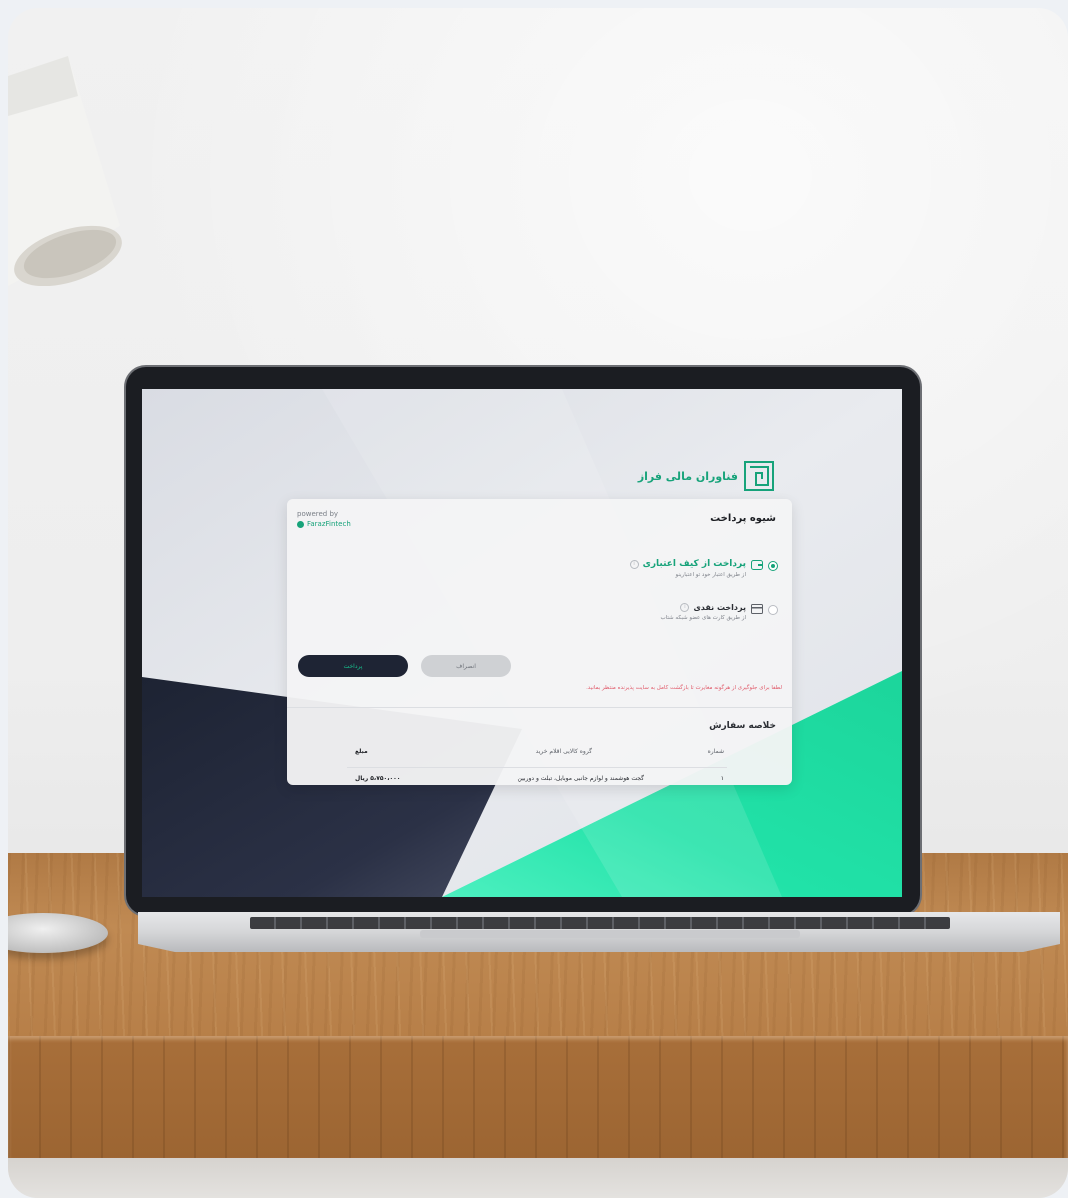 The height and width of the screenshot is (1198, 1068). Describe the element at coordinates (300, 524) in the screenshot. I see `provider-logo-icon` at that location.